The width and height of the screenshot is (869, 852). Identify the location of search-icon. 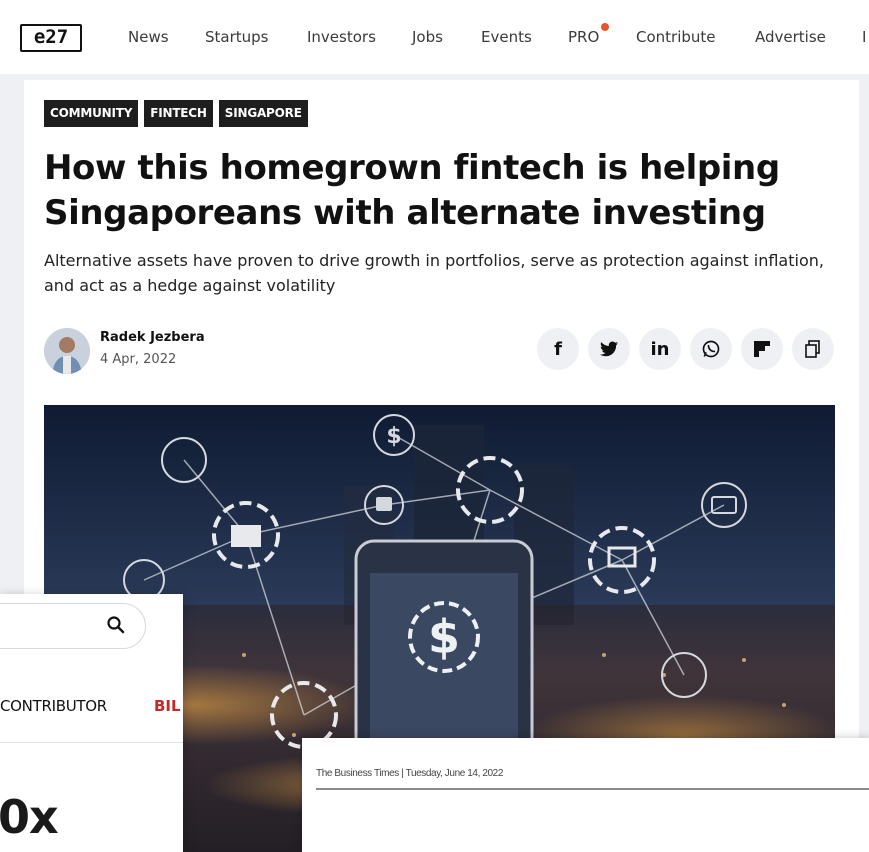
(116, 625).